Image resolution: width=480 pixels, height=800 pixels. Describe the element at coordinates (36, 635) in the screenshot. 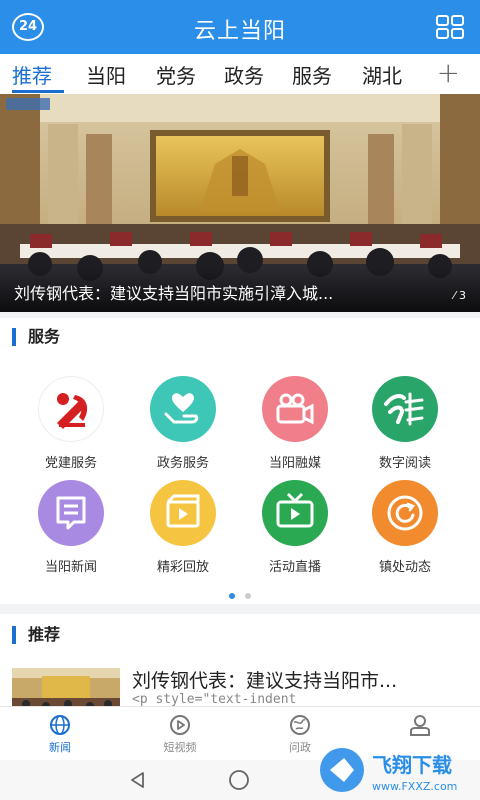

I see `recommend-heading: 推荐` at that location.